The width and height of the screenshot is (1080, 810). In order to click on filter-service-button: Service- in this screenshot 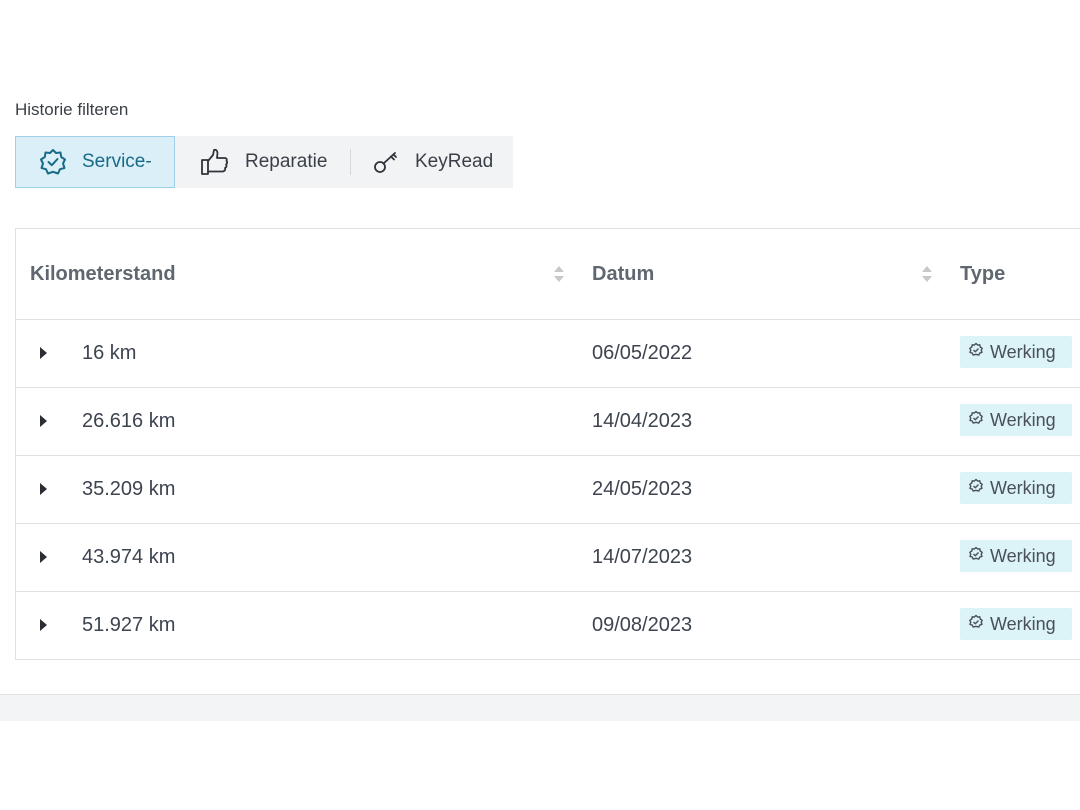, I will do `click(95, 162)`.